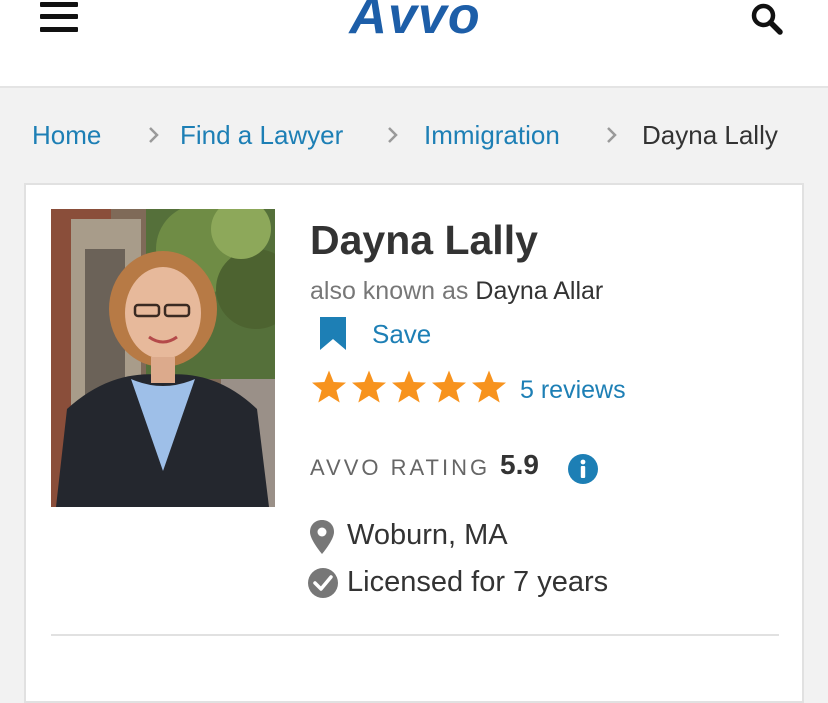 The height and width of the screenshot is (703, 828). Describe the element at coordinates (583, 469) in the screenshot. I see `info-icon` at that location.